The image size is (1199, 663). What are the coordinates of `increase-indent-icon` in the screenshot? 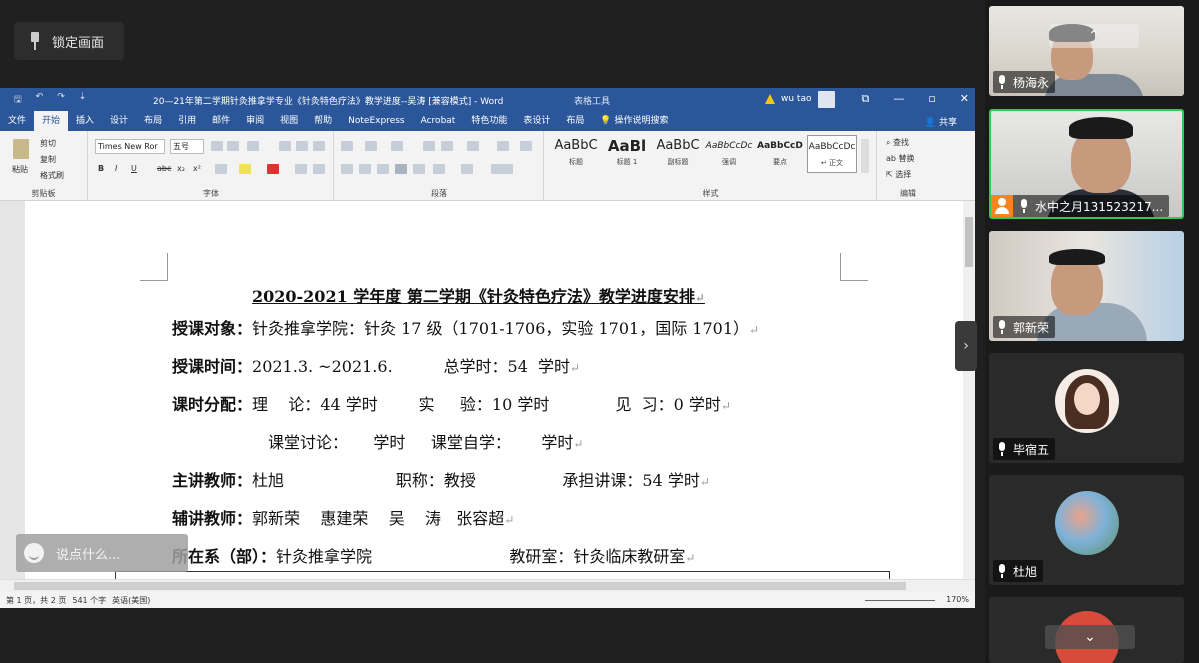 It's located at (447, 146).